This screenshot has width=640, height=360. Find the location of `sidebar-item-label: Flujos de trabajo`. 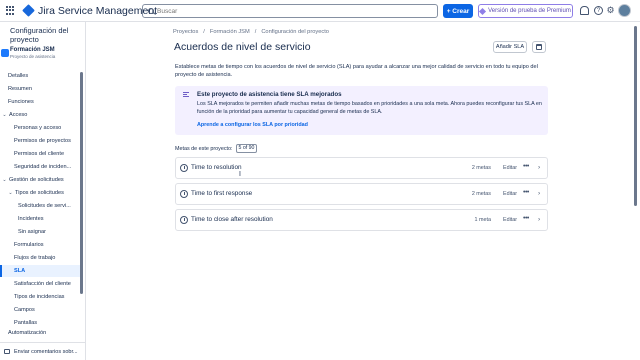

sidebar-item-label: Flujos de trabajo is located at coordinates (35, 258).